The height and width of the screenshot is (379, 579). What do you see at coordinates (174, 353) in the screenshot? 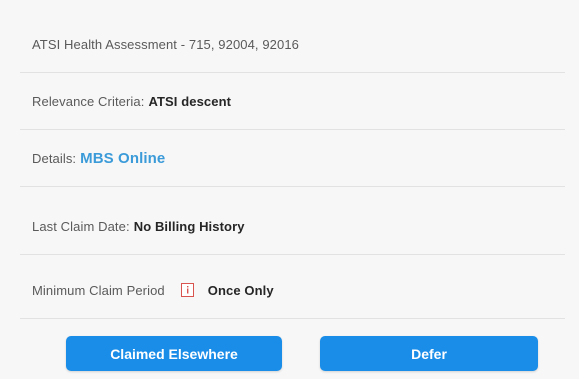
I see `claimed-elsewhere-button: Claimed Elsewhere` at bounding box center [174, 353].